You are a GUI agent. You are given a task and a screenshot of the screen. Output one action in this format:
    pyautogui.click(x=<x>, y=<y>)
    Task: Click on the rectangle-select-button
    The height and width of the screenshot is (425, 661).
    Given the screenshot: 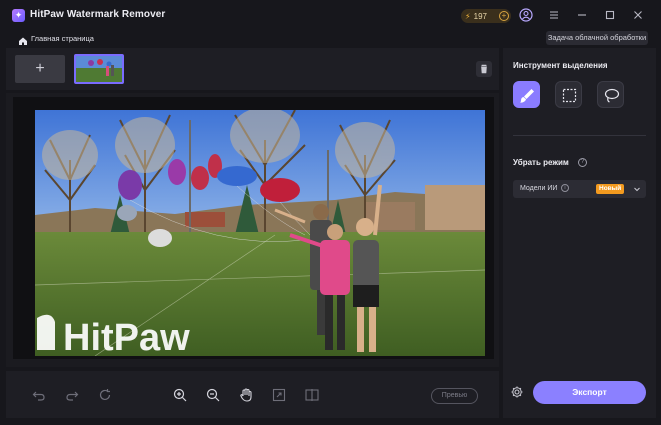 What is the action you would take?
    pyautogui.click(x=568, y=94)
    